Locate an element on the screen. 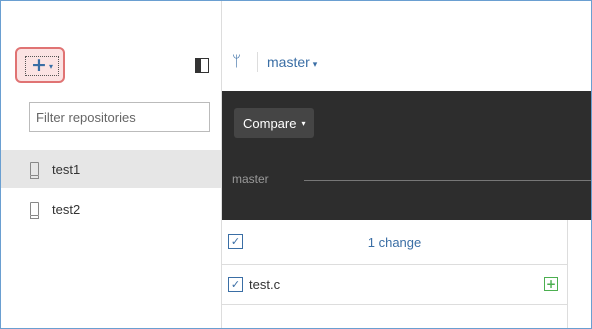 This screenshot has width=592, height=329. plus-icon: + is located at coordinates (39, 64).